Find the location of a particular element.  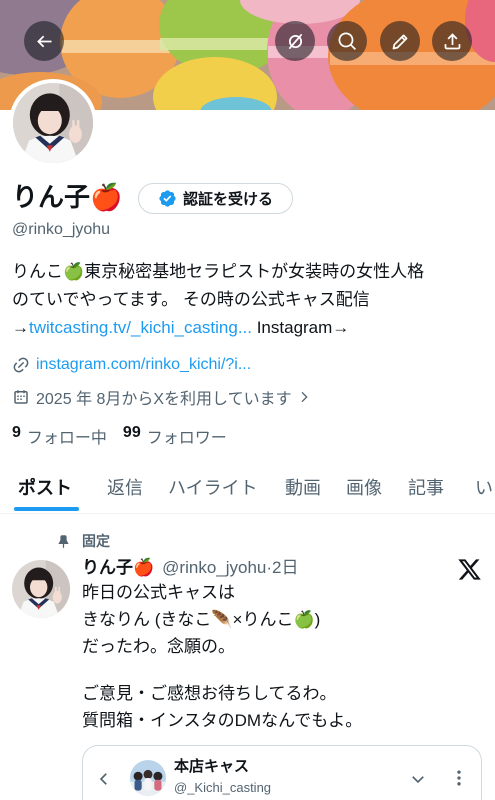

bio-arrow: → is located at coordinates (20, 327).